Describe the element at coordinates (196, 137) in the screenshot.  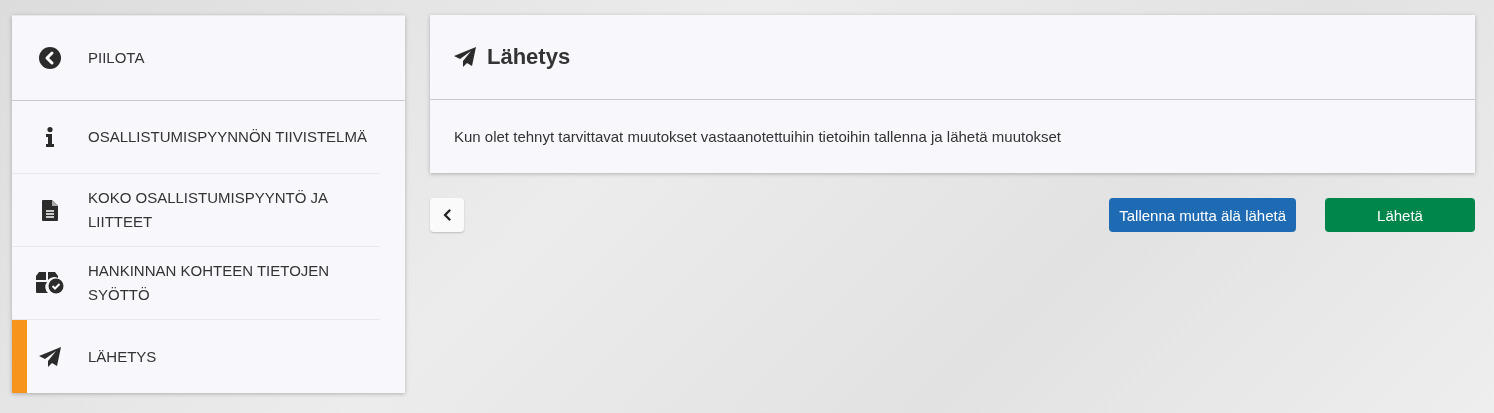
I see `sidebar-item: OSALLISTUMISPYYNNÖN TIIVISTELMÄ` at that location.